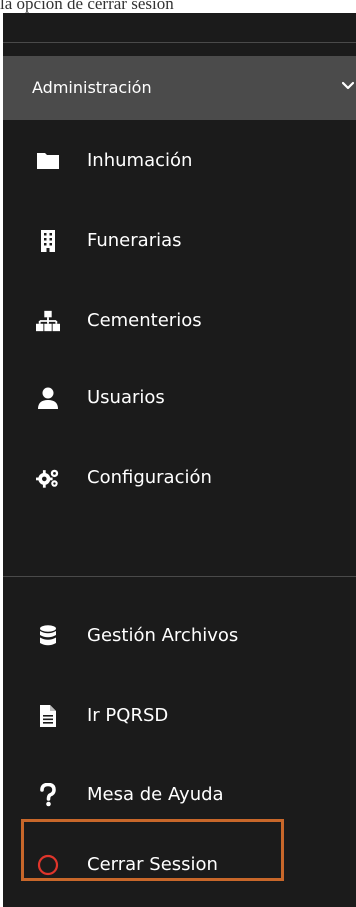 The width and height of the screenshot is (356, 907). Describe the element at coordinates (126, 397) in the screenshot. I see `sidebar-item-label: Usuarios` at that location.